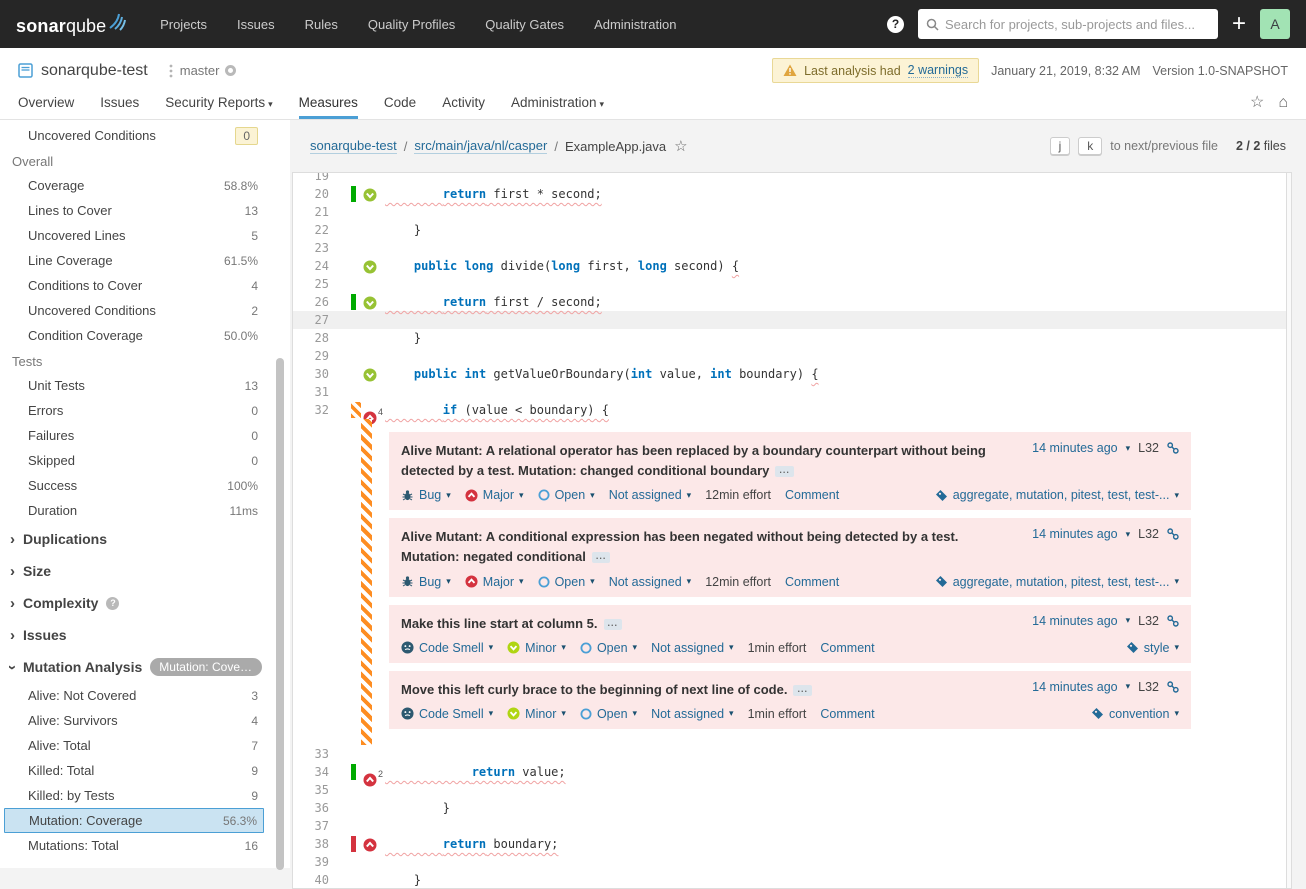 Image resolution: width=1306 pixels, height=889 pixels. Describe the element at coordinates (1283, 103) in the screenshot. I see `home-icon: ⌂` at that location.